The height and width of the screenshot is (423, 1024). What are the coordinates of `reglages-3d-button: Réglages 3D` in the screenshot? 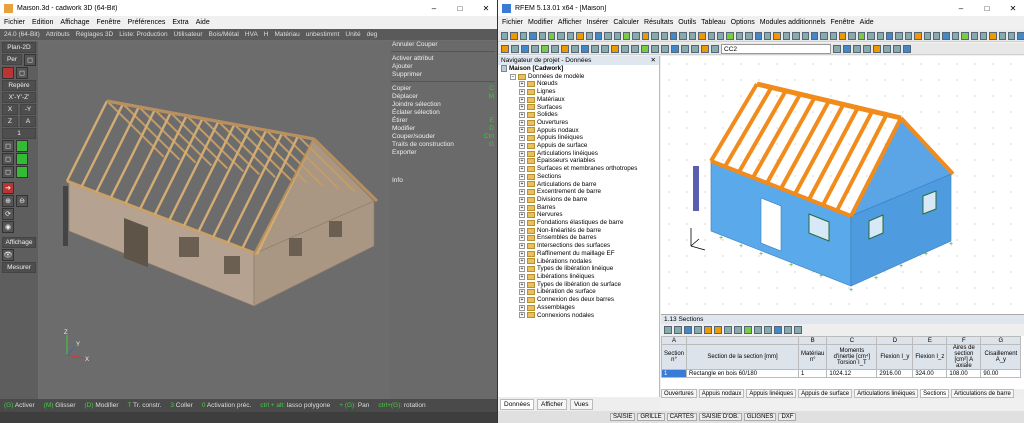 It's located at (95, 34).